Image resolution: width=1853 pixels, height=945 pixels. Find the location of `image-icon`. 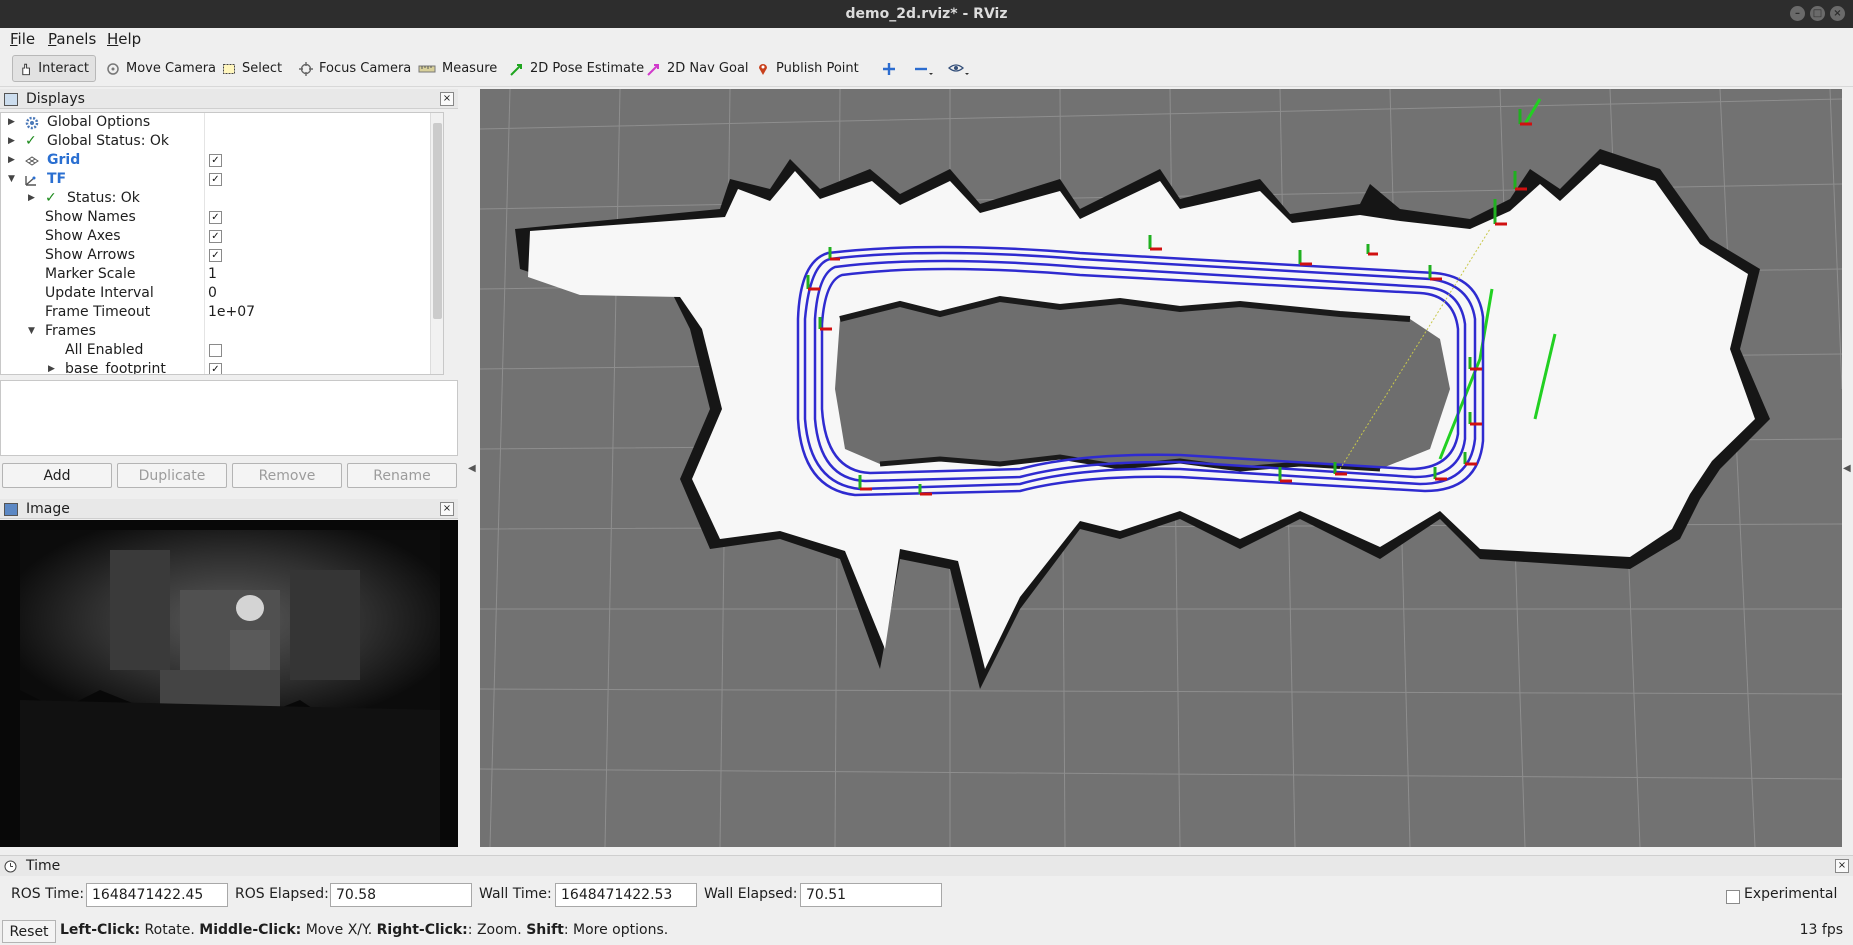

image-icon is located at coordinates (11, 509).